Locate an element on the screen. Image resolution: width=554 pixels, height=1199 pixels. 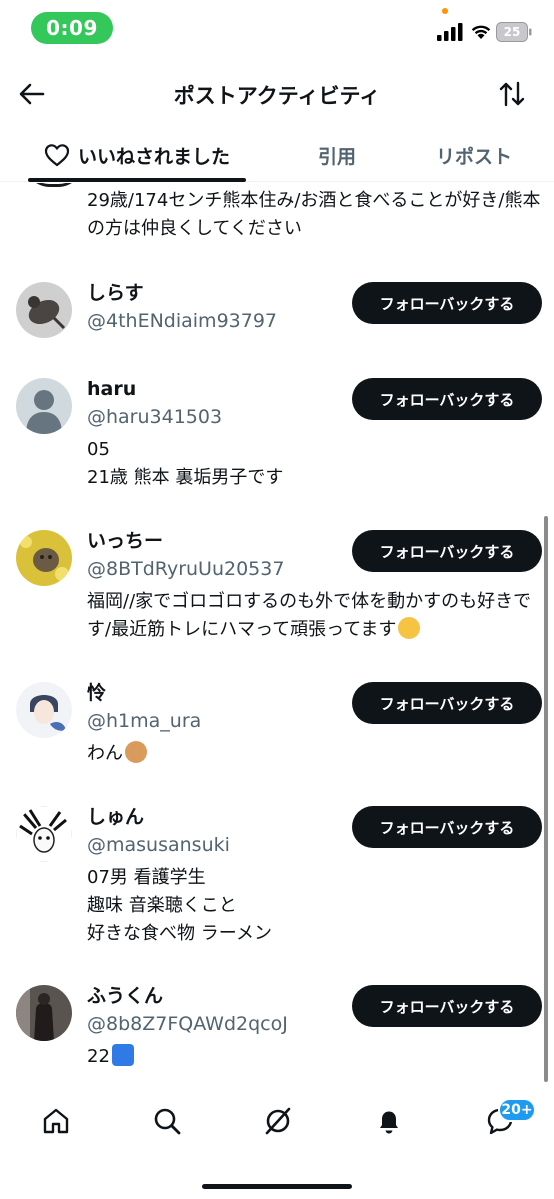
bio-text: わん is located at coordinates (105, 753).